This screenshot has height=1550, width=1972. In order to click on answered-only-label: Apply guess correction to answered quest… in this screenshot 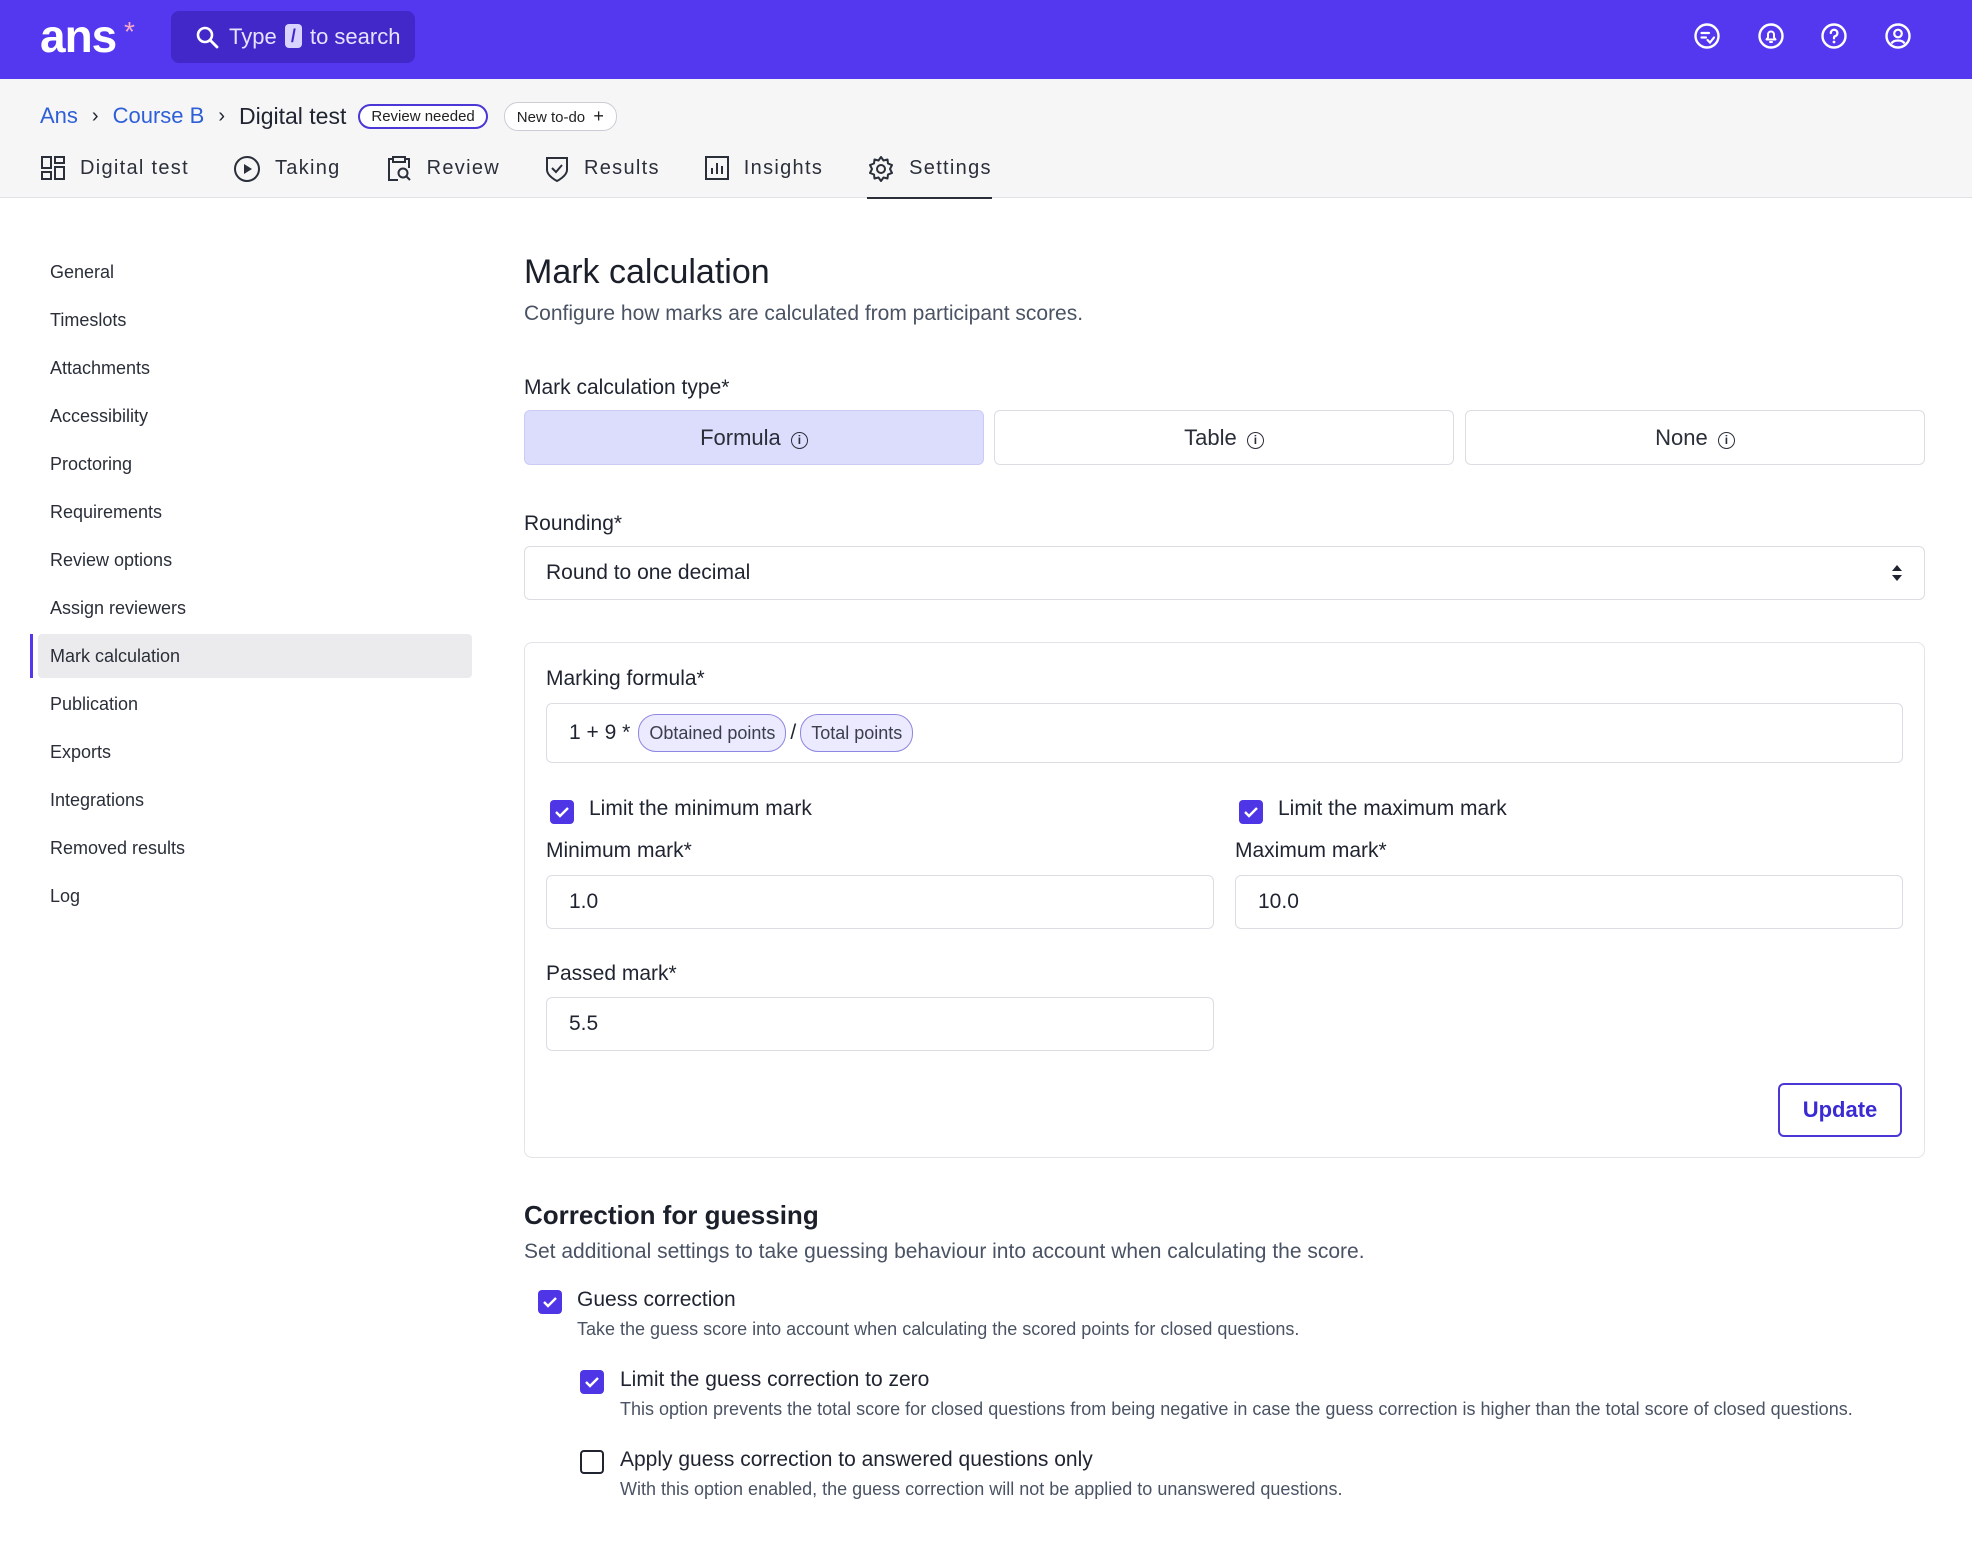, I will do `click(856, 1459)`.